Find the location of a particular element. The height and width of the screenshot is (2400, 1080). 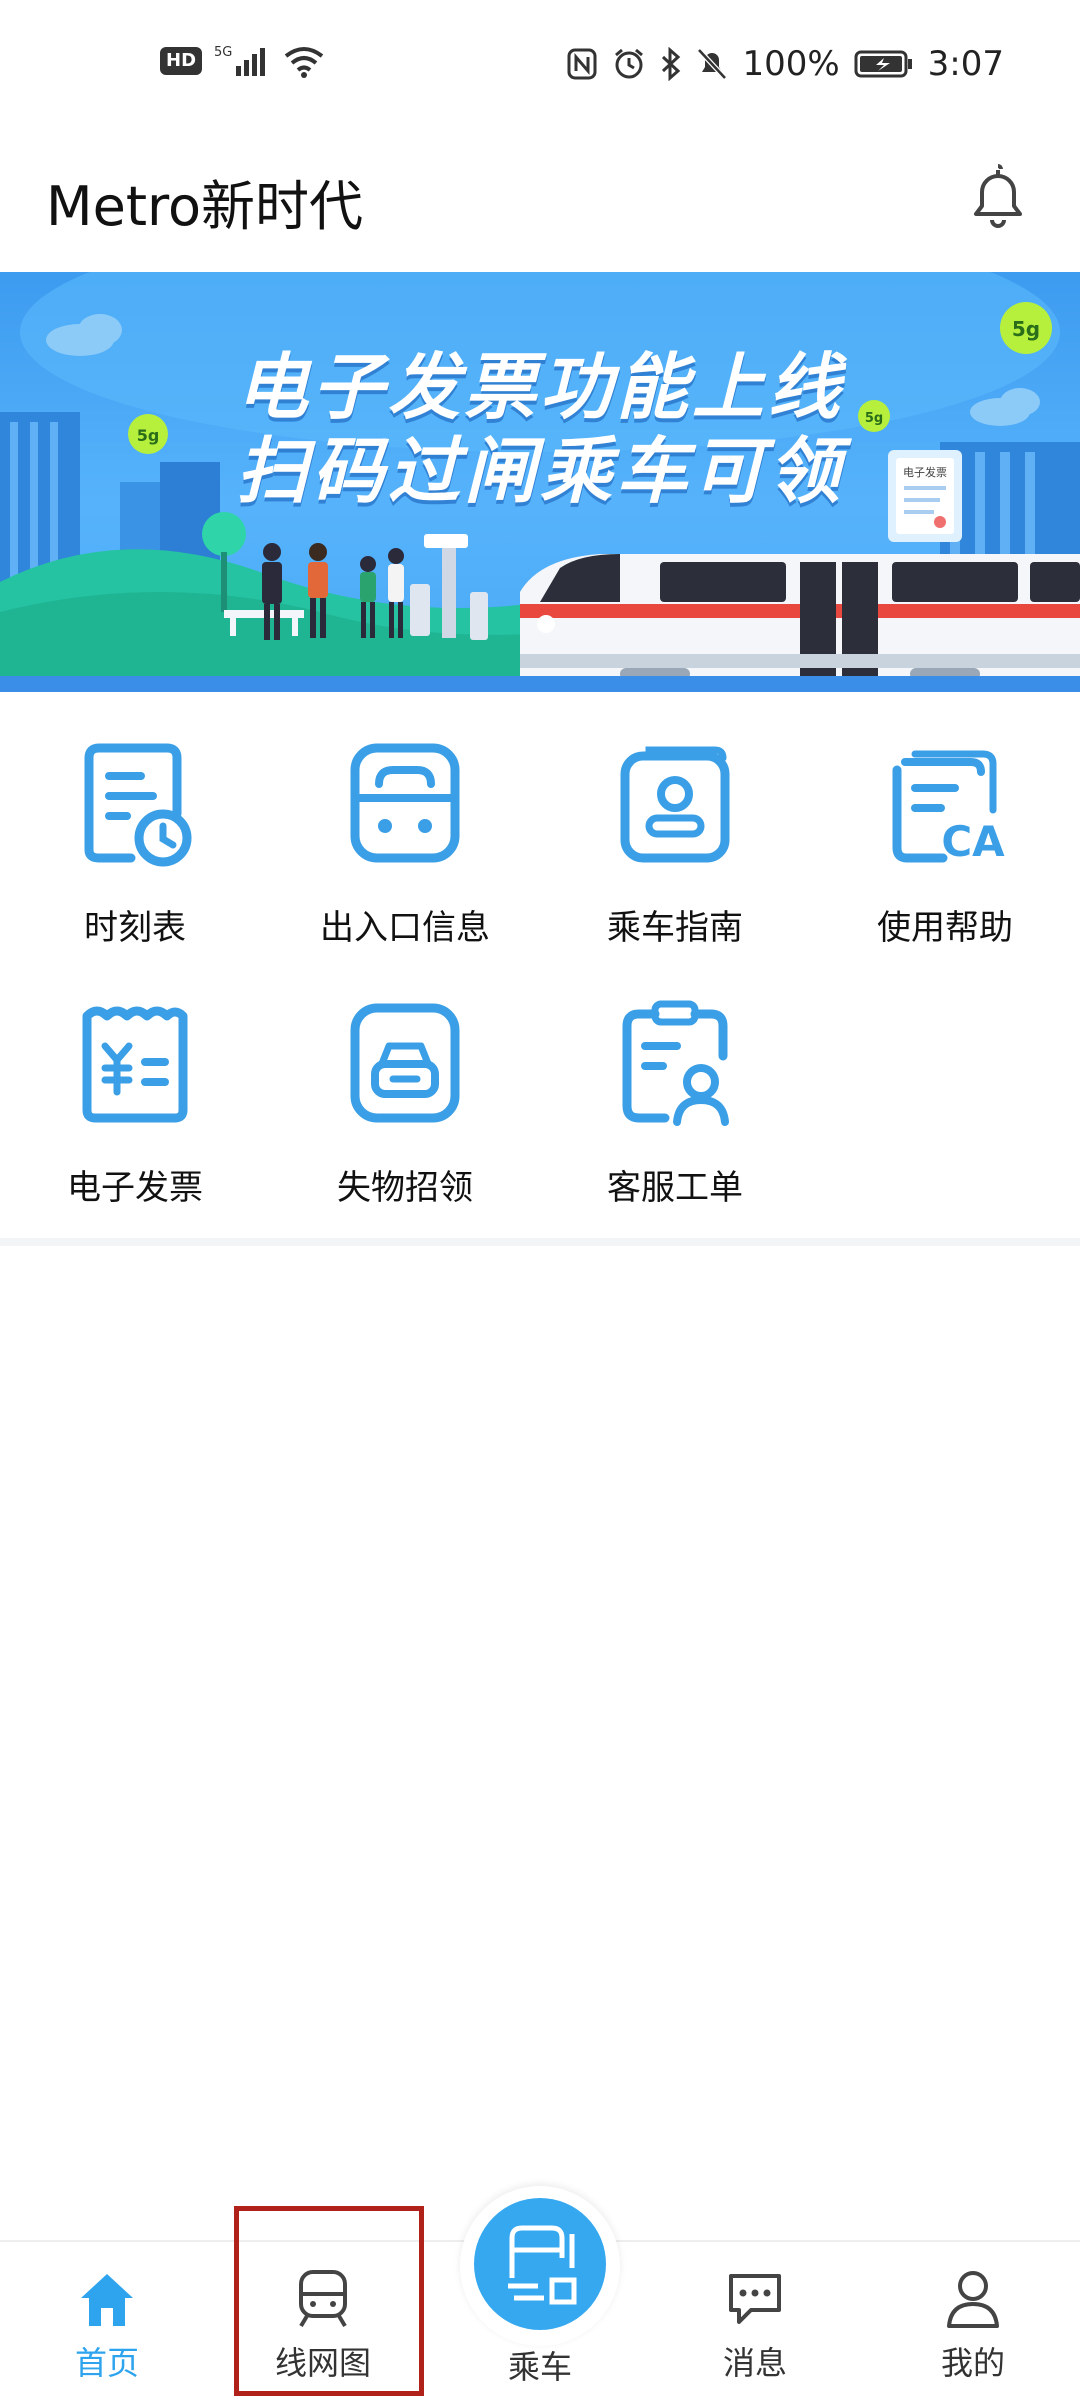

lost-found-icon is located at coordinates (405, 1065).